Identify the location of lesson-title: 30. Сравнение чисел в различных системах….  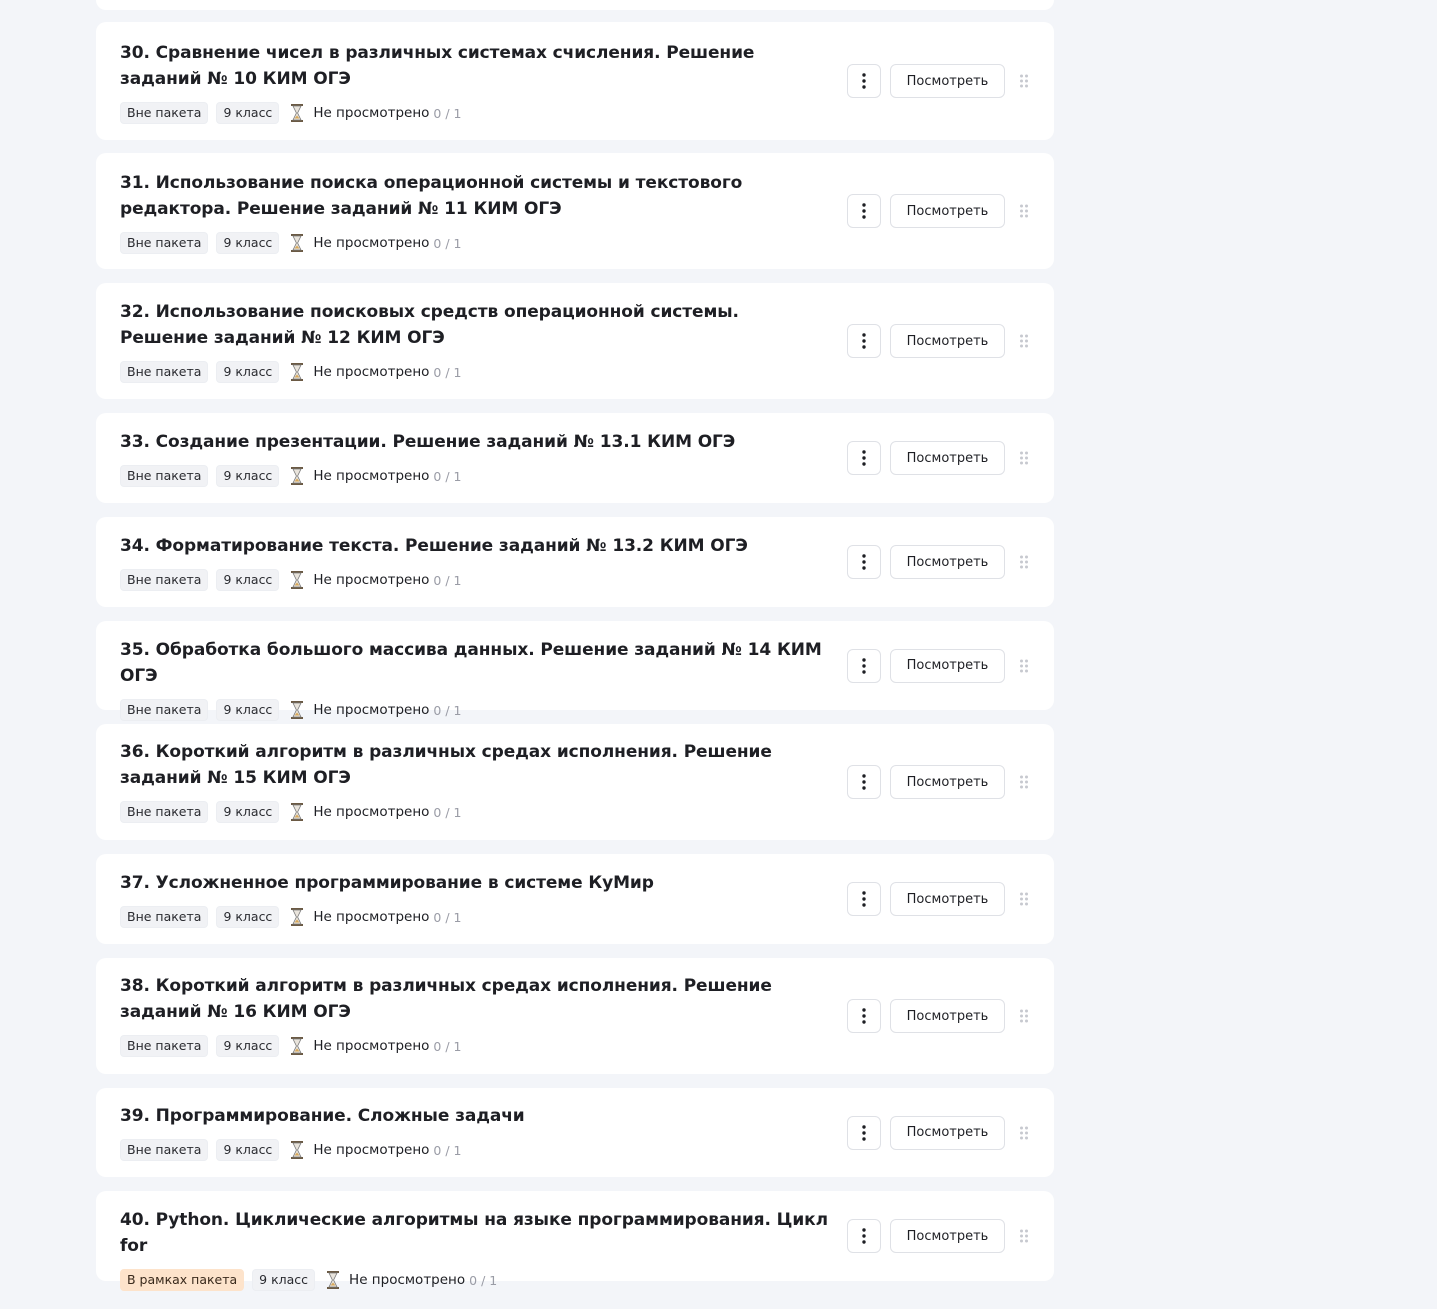
(476, 66).